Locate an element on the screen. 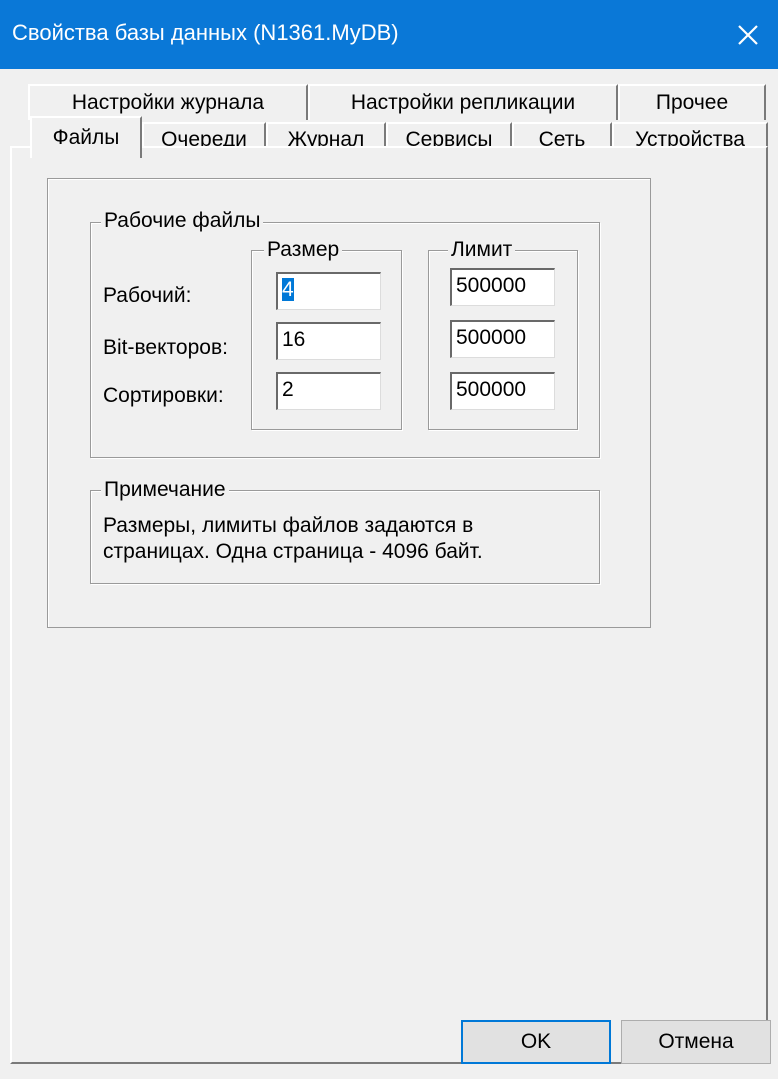 Image resolution: width=778 pixels, height=1079 pixels. tab-other: Прочее is located at coordinates (692, 102).